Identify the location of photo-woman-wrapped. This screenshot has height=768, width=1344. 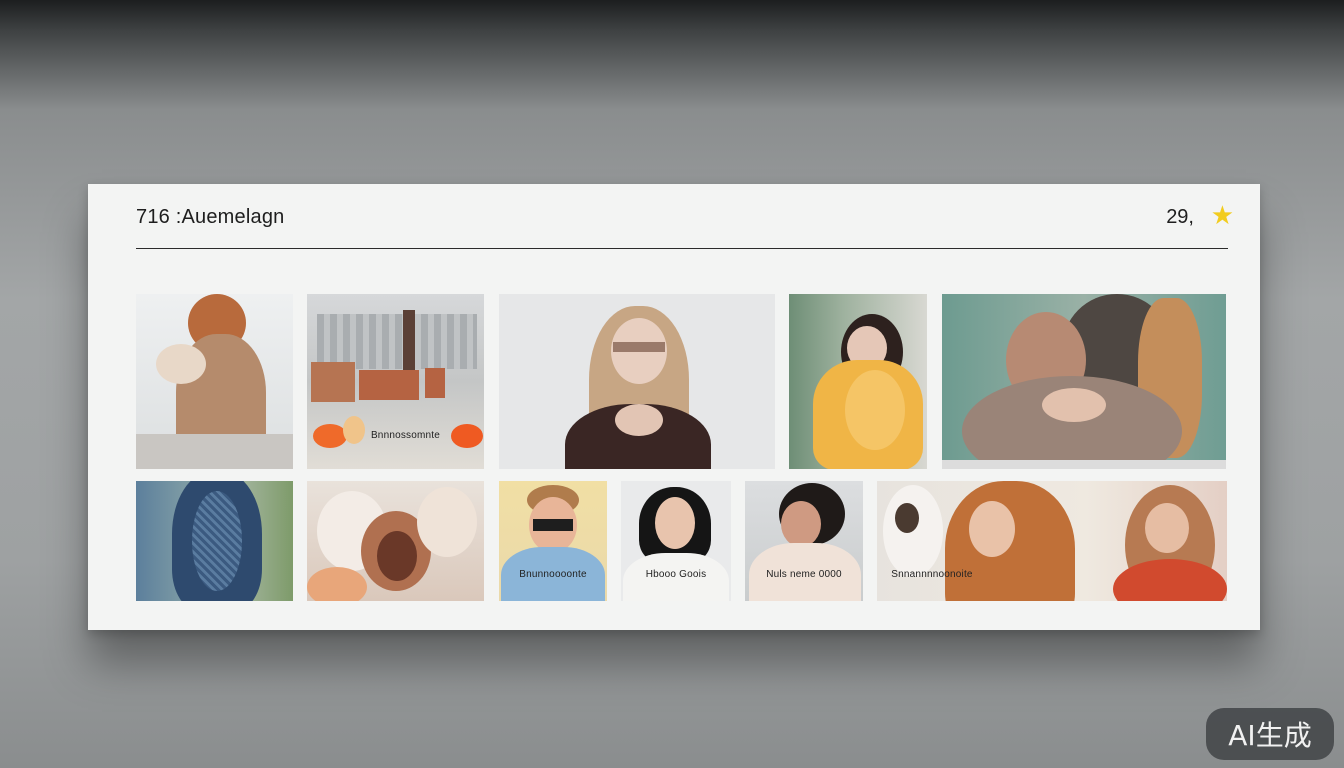
(1084, 381).